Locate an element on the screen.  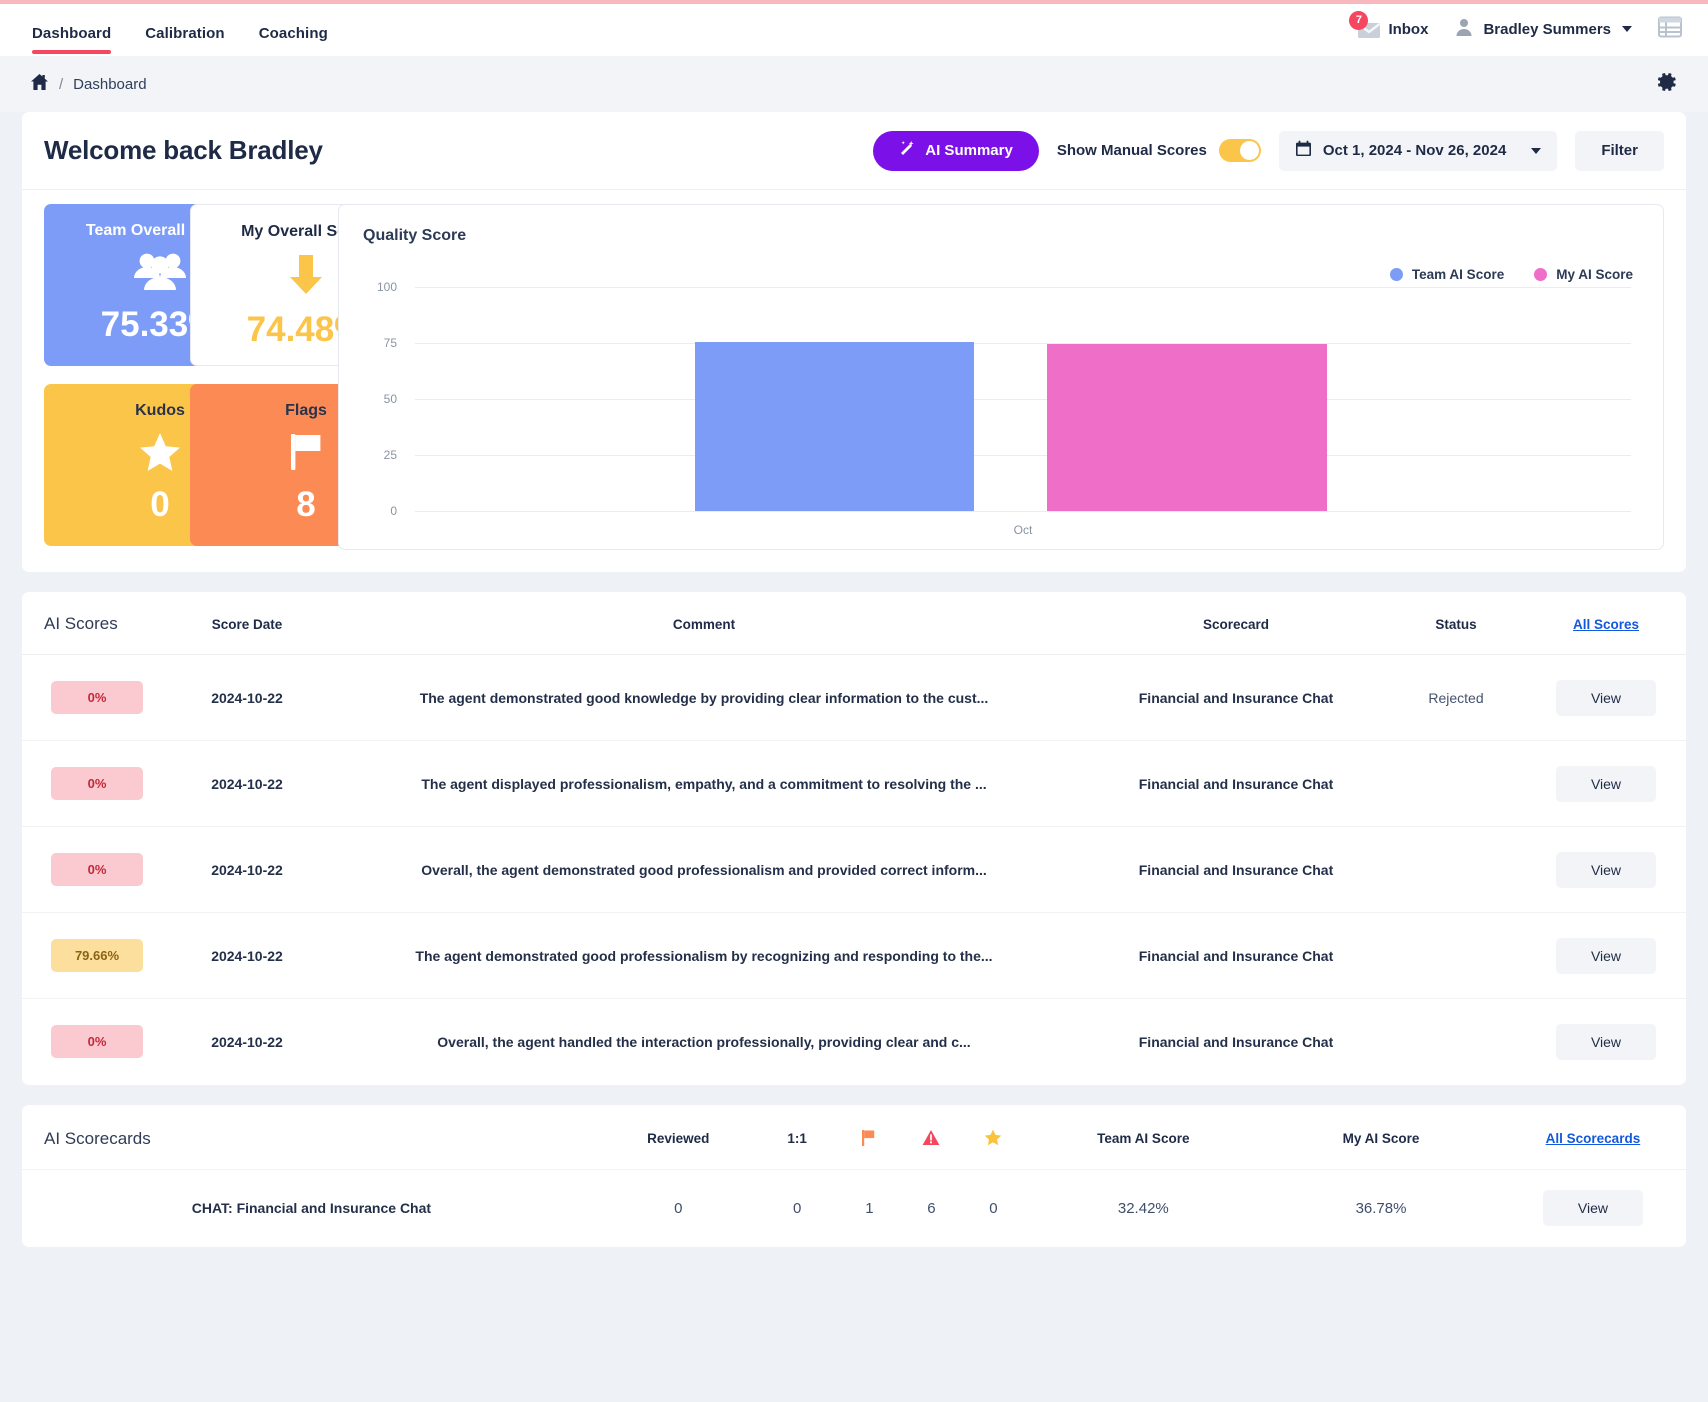
nav-actions: 7 Inbox Bradley Summers is located at coordinates (1515, 27).